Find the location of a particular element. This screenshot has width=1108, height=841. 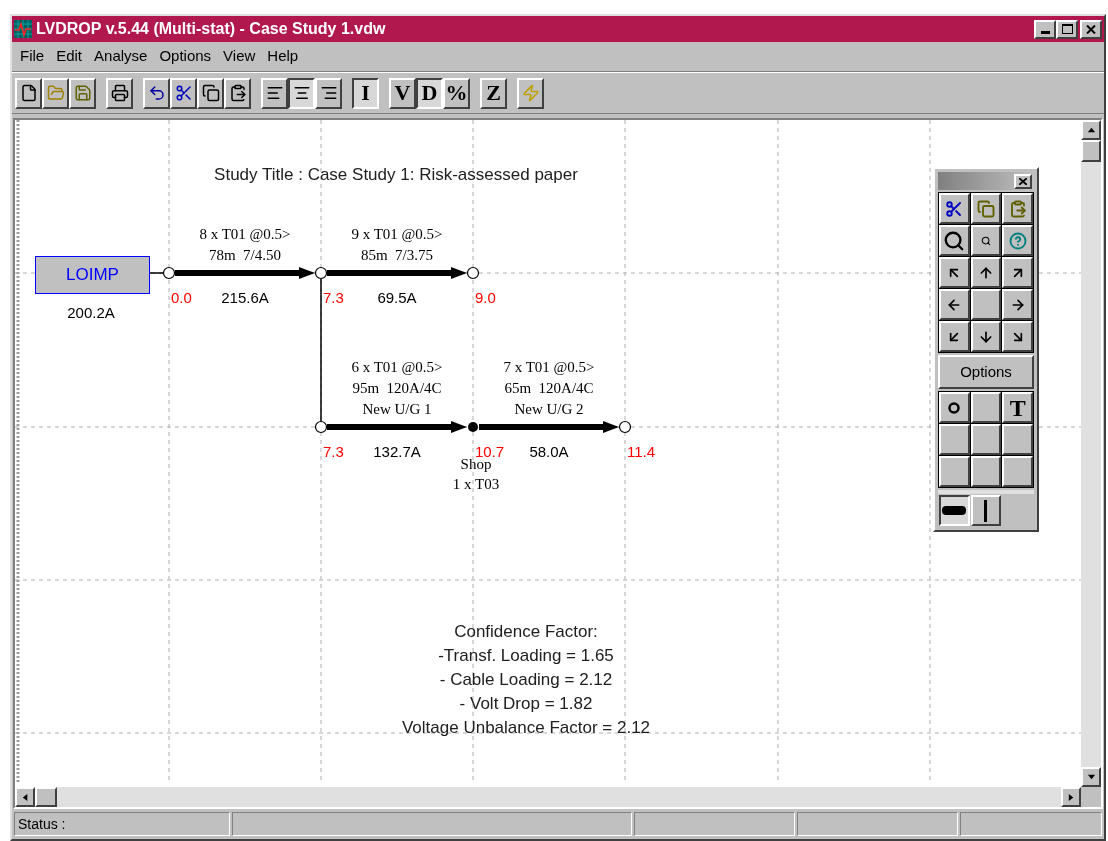

toolbar-letter-button: % is located at coordinates (456, 93).